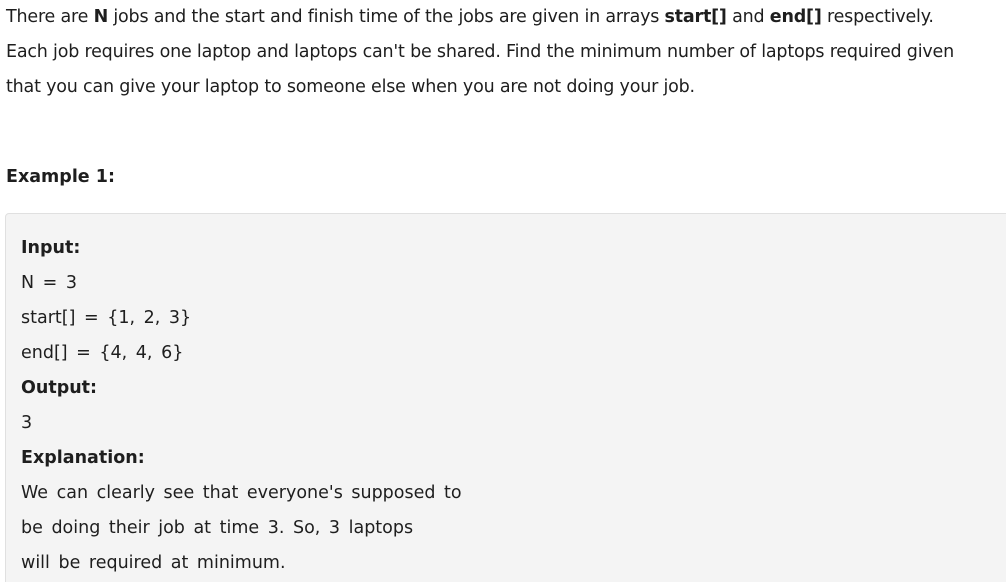 Image resolution: width=1006 pixels, height=582 pixels. What do you see at coordinates (106, 318) in the screenshot?
I see `input-line: start[] = {1, 2, 3}` at bounding box center [106, 318].